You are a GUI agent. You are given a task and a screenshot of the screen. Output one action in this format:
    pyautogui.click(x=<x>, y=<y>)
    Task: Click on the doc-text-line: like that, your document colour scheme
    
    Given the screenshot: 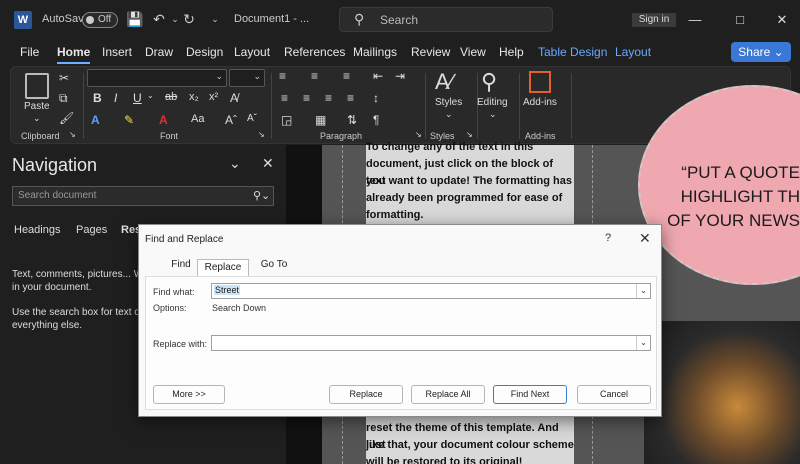 What is the action you would take?
    pyautogui.click(x=470, y=445)
    